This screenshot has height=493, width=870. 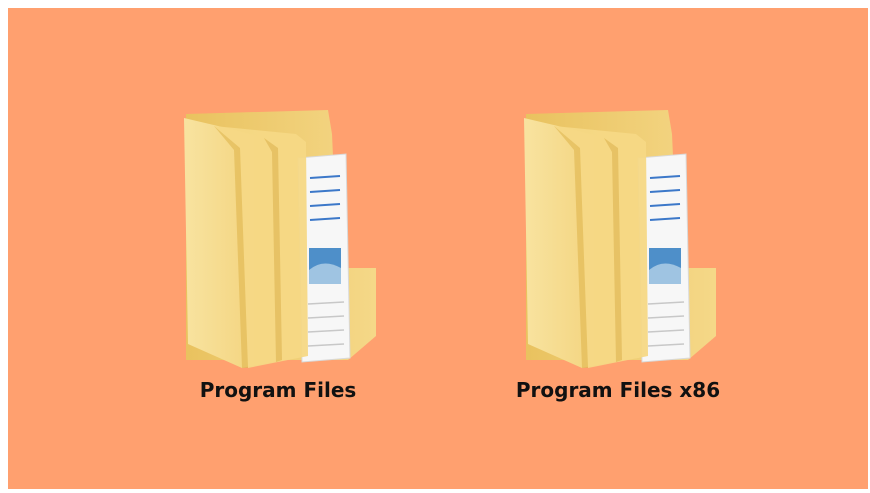 What do you see at coordinates (278, 390) in the screenshot?
I see `folder-label: Program Files` at bounding box center [278, 390].